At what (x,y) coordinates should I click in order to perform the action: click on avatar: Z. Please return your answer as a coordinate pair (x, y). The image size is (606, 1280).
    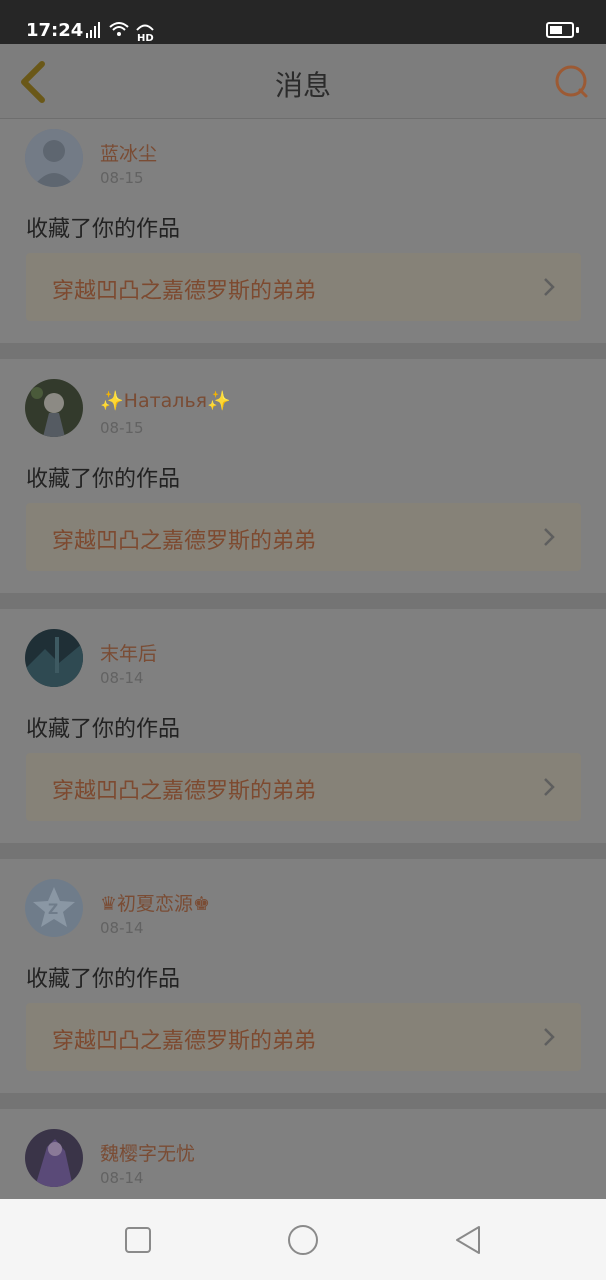
    Looking at the image, I should click on (54, 908).